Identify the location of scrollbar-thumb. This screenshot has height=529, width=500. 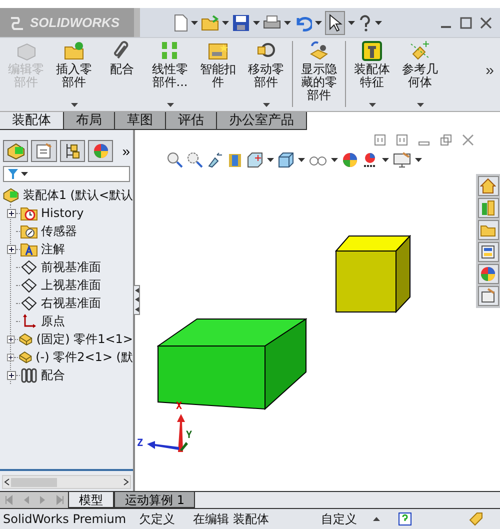
(34, 482).